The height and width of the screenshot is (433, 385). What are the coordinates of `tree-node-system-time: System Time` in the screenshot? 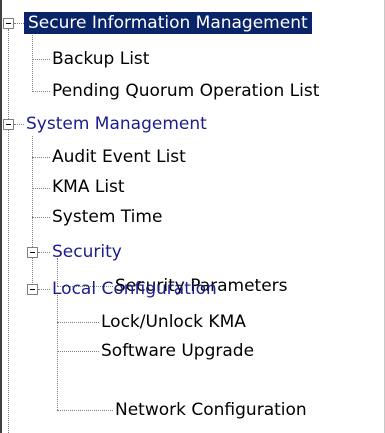 It's located at (107, 217).